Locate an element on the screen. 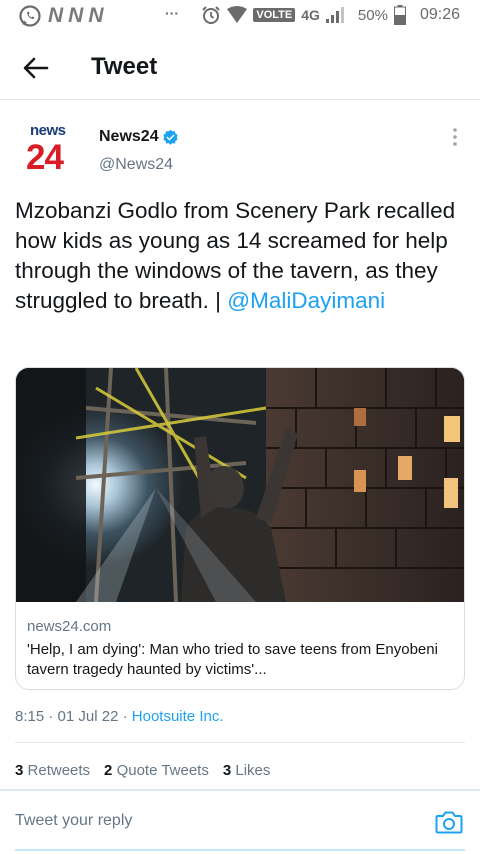 The height and width of the screenshot is (854, 480). quote-tweets-count: 2 is located at coordinates (108, 770).